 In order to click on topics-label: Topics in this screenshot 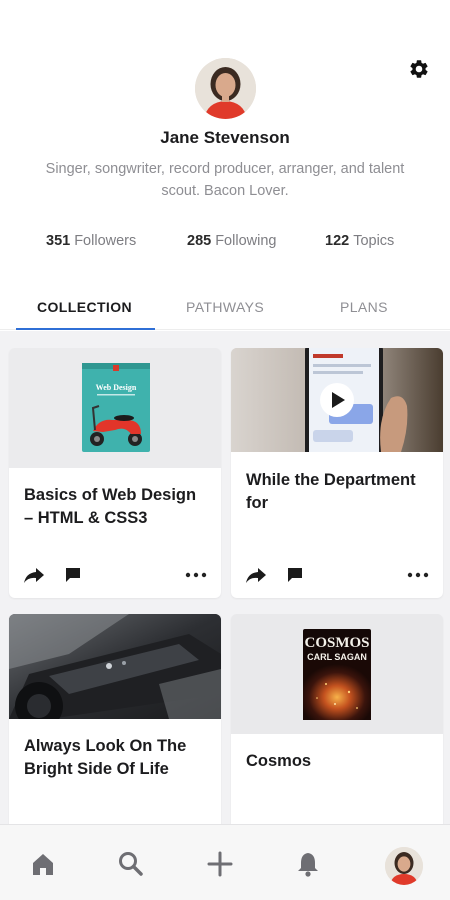, I will do `click(374, 241)`.